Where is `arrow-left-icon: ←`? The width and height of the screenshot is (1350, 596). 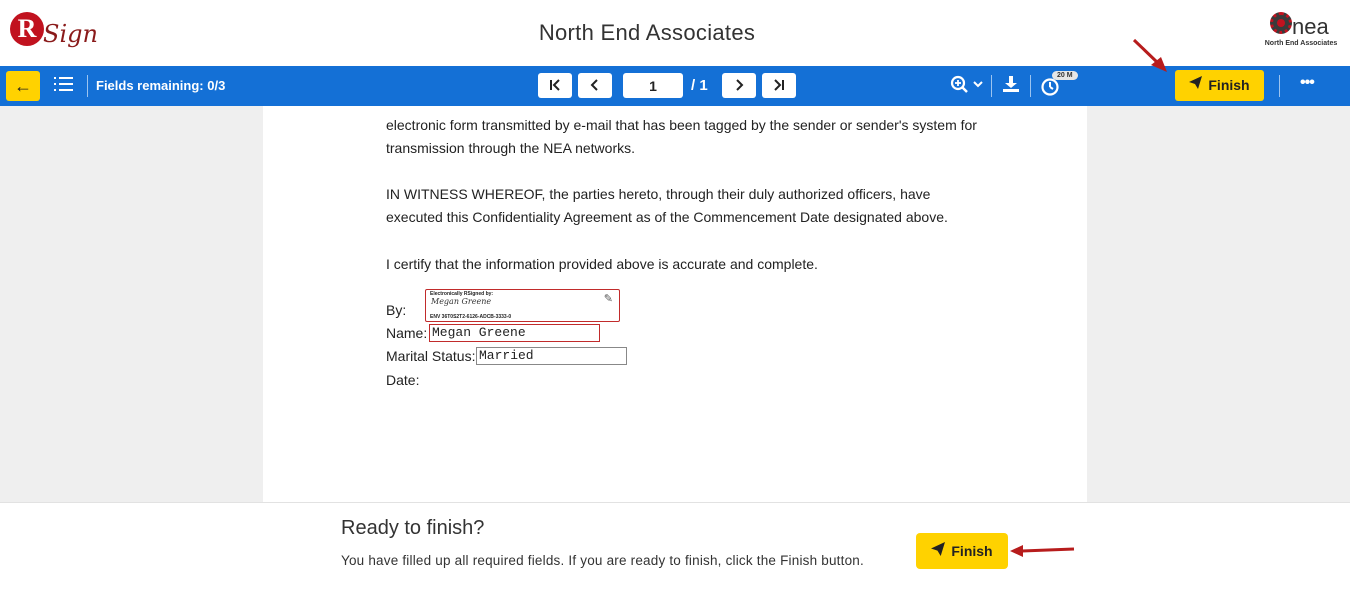 arrow-left-icon: ← is located at coordinates (23, 86).